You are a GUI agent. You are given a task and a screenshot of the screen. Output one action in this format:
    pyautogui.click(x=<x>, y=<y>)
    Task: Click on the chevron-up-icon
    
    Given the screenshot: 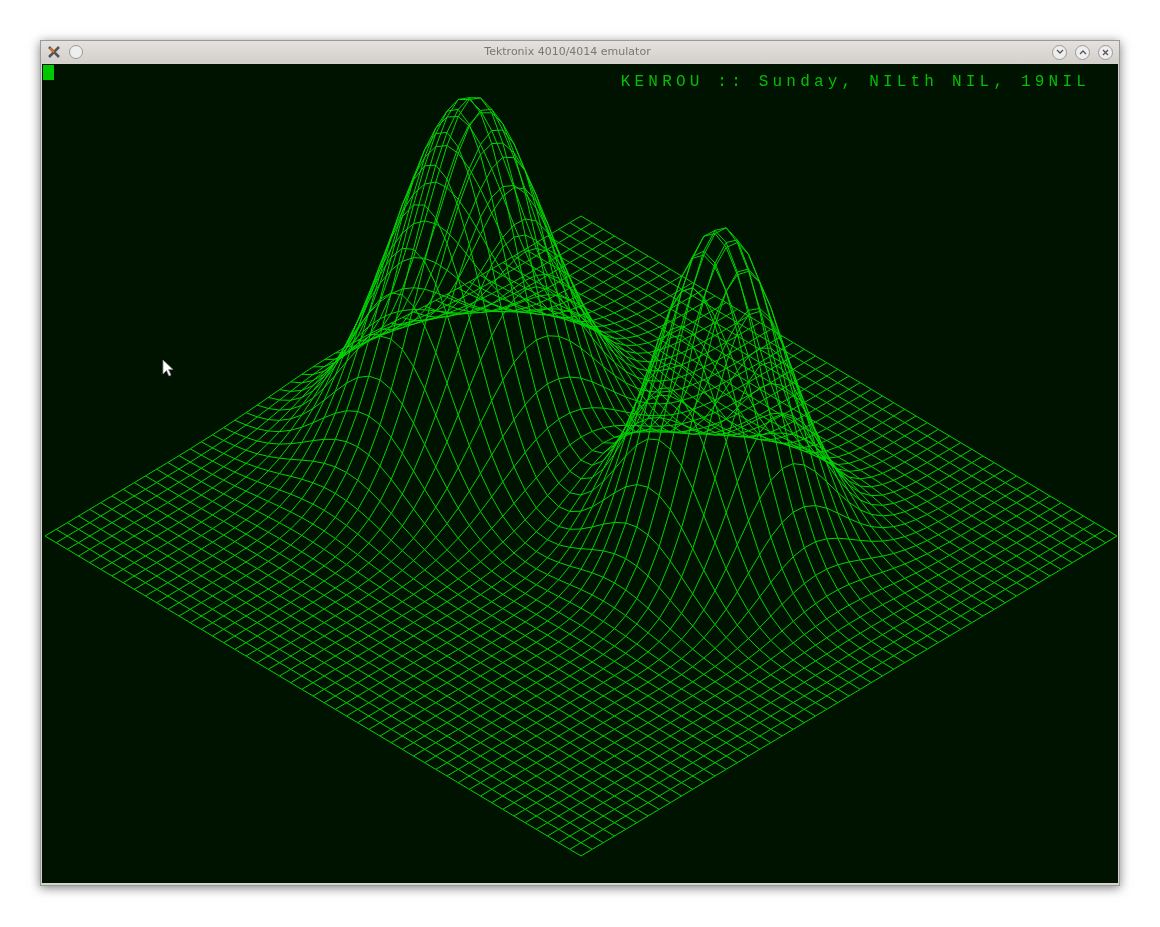 What is the action you would take?
    pyautogui.click(x=1082, y=52)
    